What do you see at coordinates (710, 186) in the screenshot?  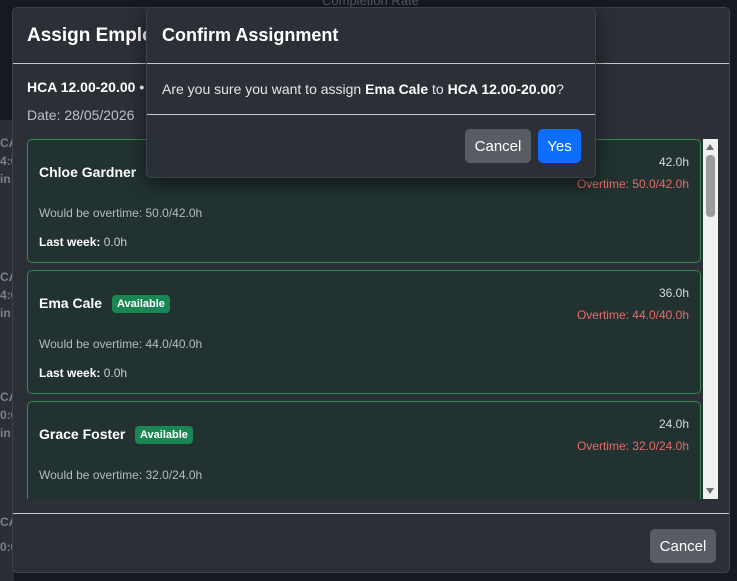 I see `scrollbar-thumb` at bounding box center [710, 186].